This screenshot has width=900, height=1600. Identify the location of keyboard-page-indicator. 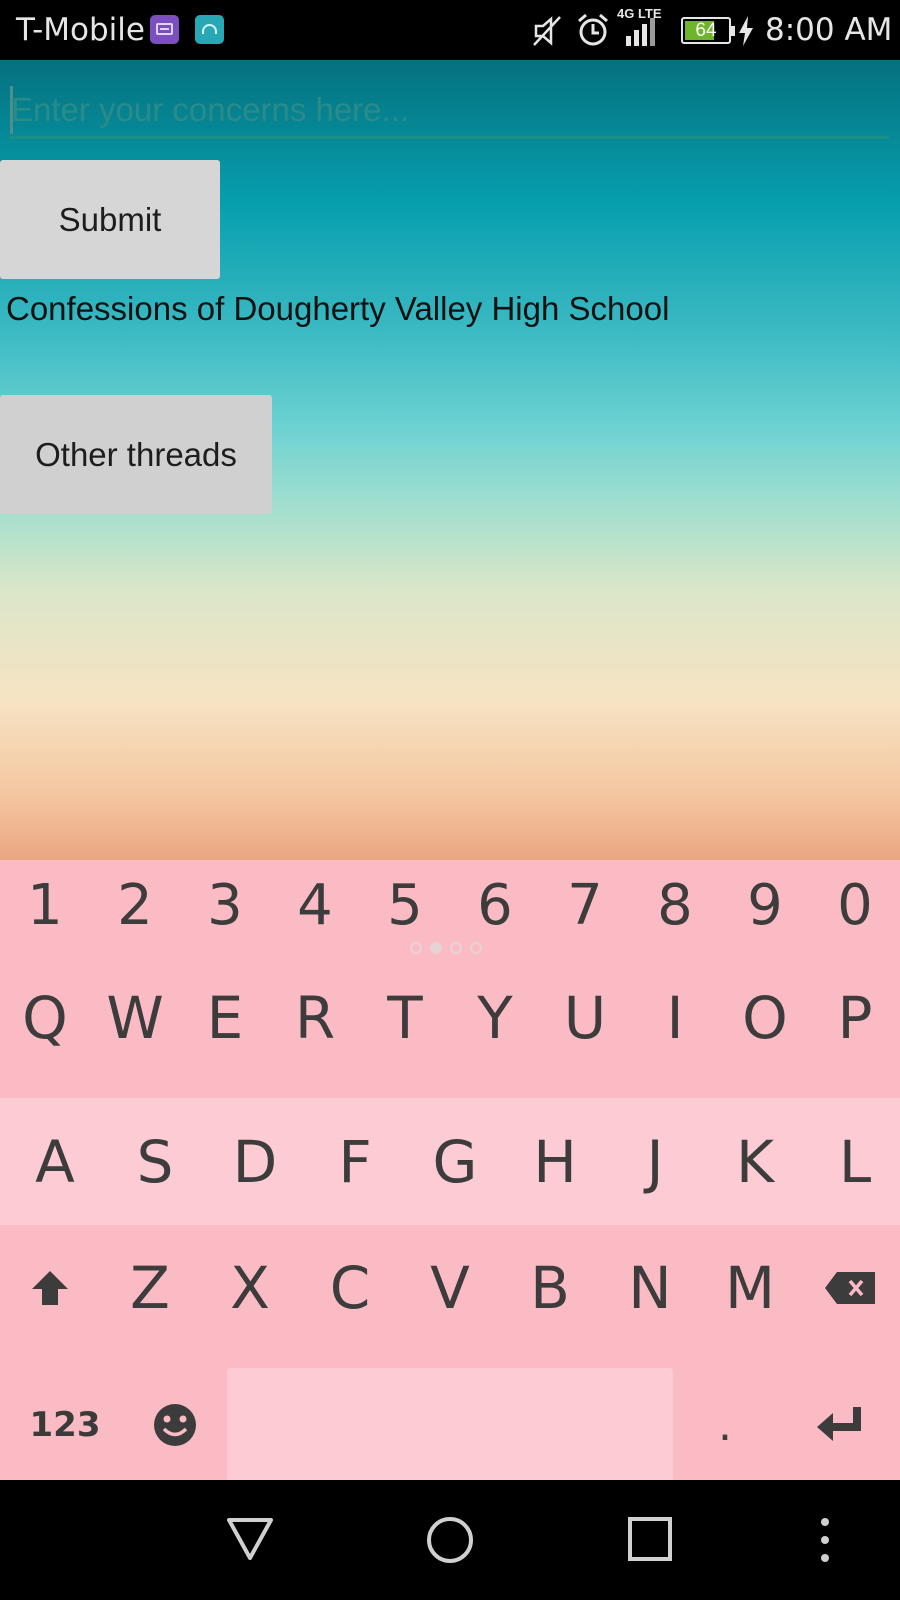
(446, 949).